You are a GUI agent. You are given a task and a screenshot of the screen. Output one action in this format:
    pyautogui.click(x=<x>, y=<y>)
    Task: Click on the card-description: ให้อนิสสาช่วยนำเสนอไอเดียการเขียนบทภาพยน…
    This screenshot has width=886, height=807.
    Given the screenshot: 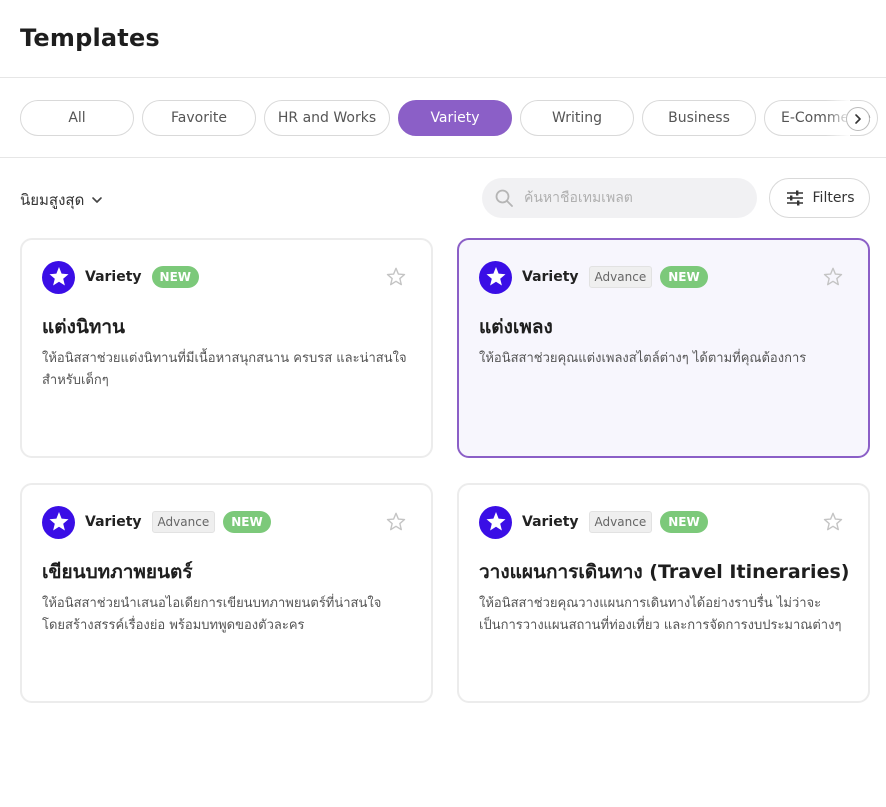 What is the action you would take?
    pyautogui.click(x=212, y=614)
    